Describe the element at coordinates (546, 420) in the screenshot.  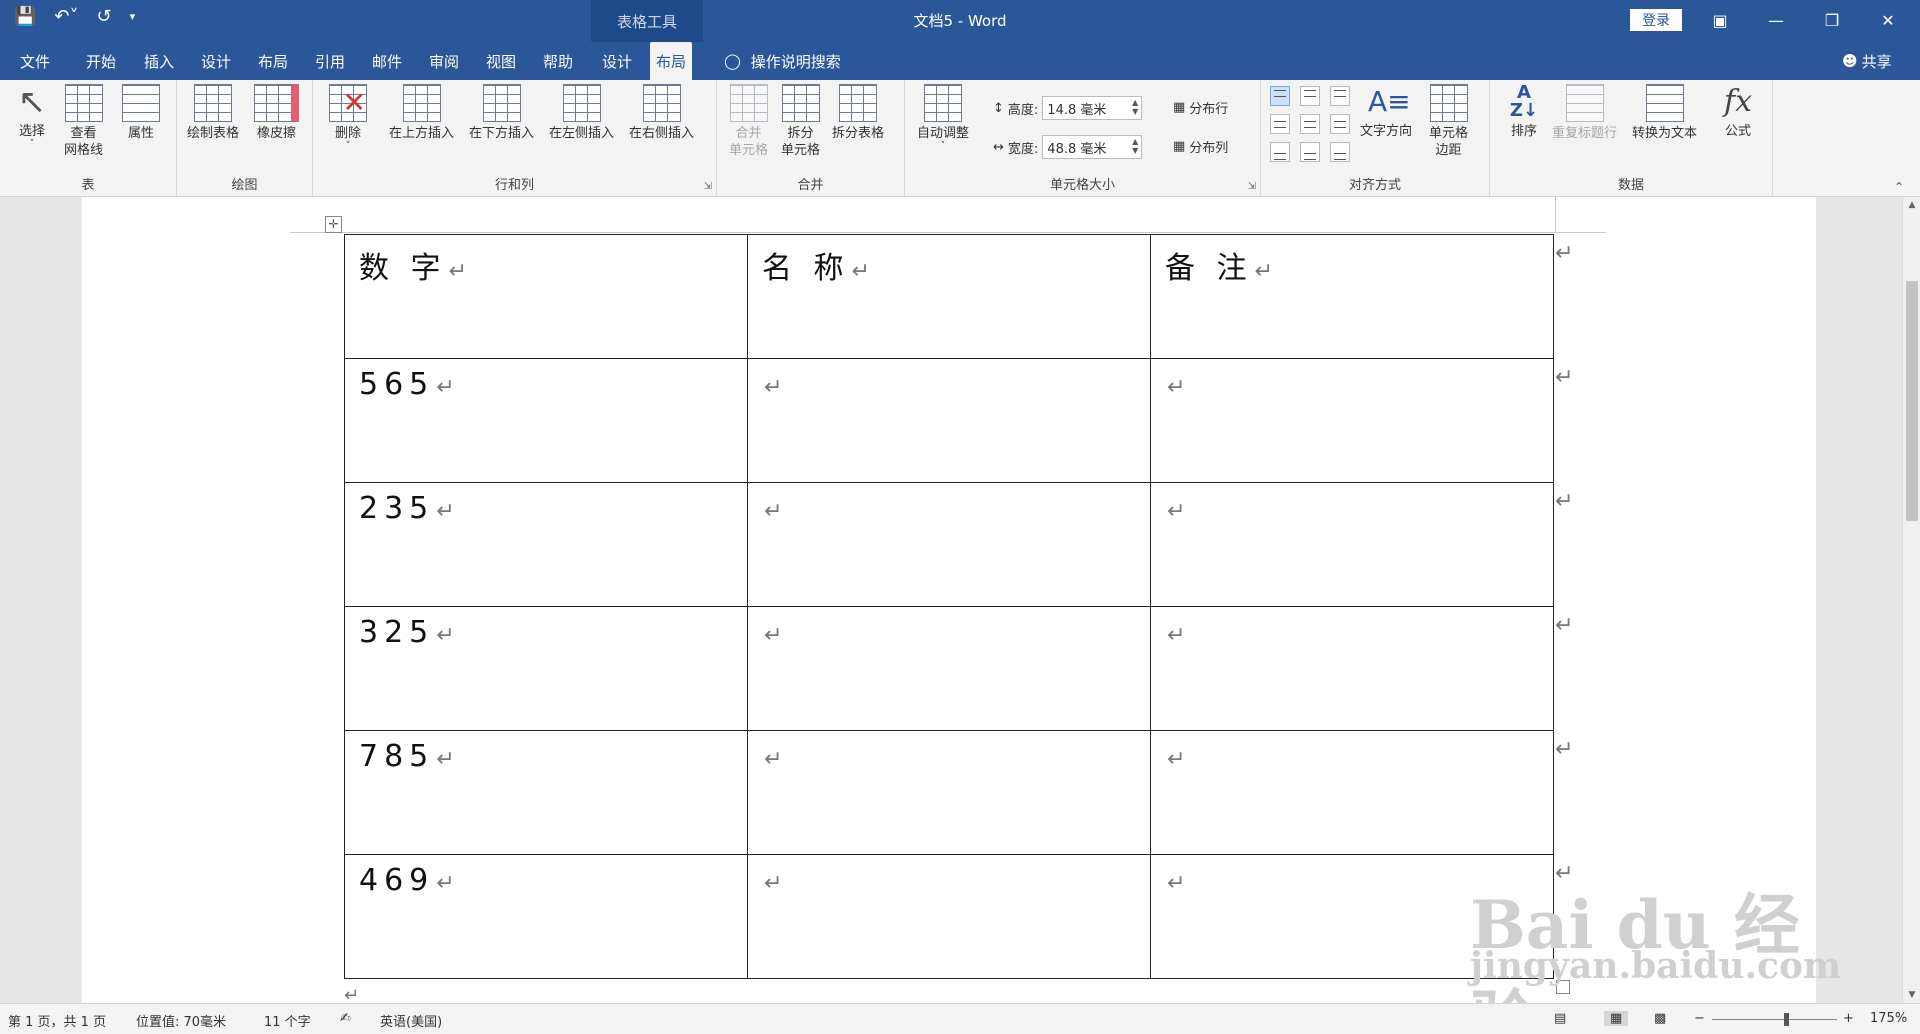
I see `table-cell: 565↵` at that location.